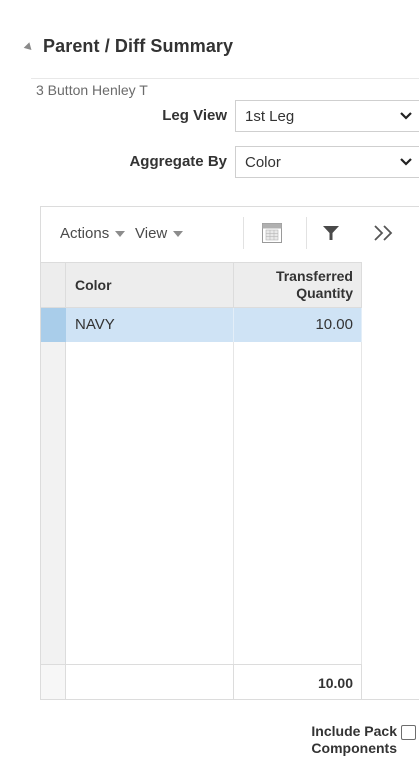  Describe the element at coordinates (354, 748) in the screenshot. I see `include-pack-label-line2: Components` at that location.